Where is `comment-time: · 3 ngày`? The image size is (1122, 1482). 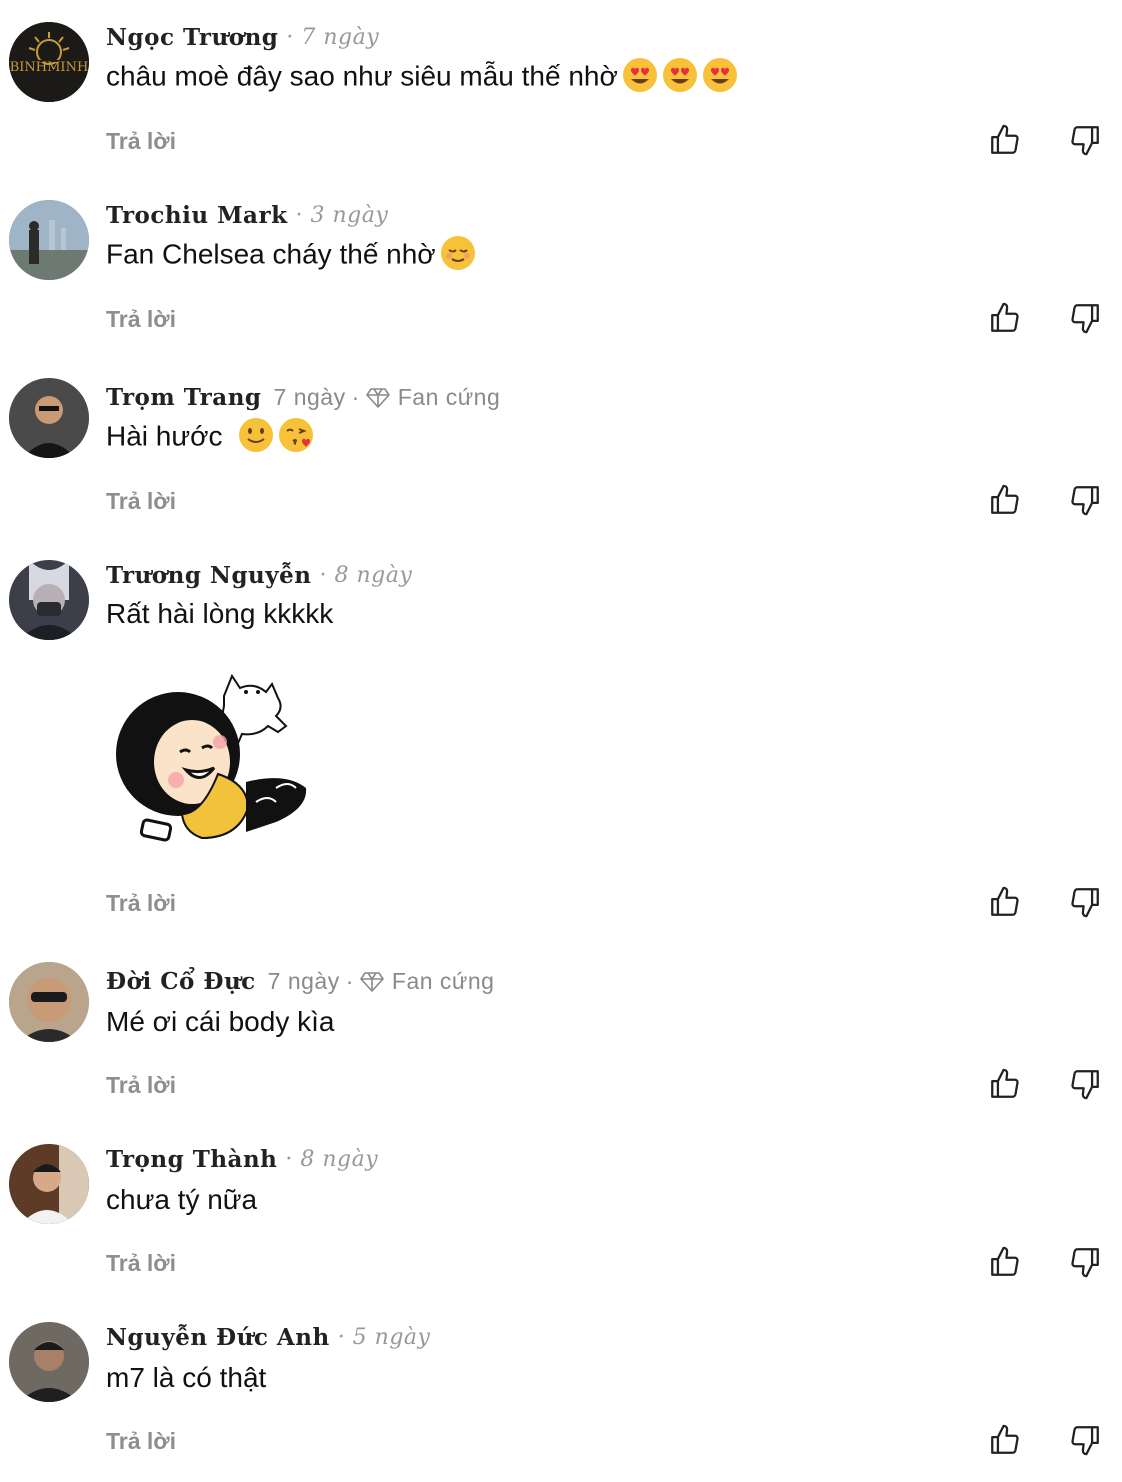 comment-time: · 3 ngày is located at coordinates (342, 215).